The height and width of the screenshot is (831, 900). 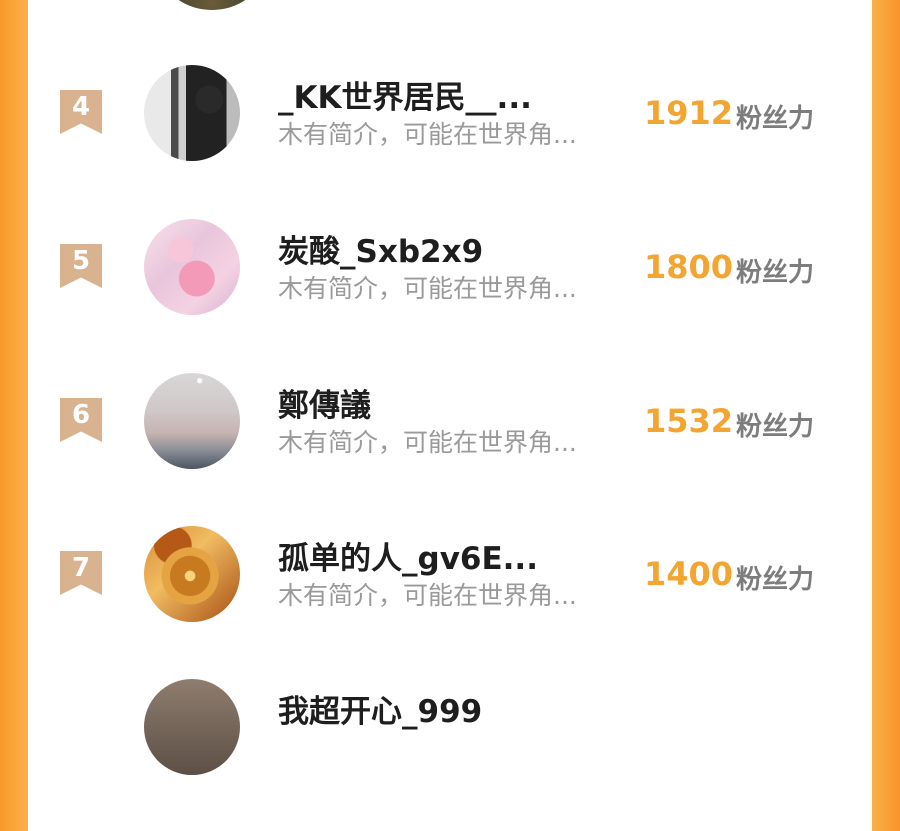 I want to click on rank-badge: 5, so click(x=81, y=266).